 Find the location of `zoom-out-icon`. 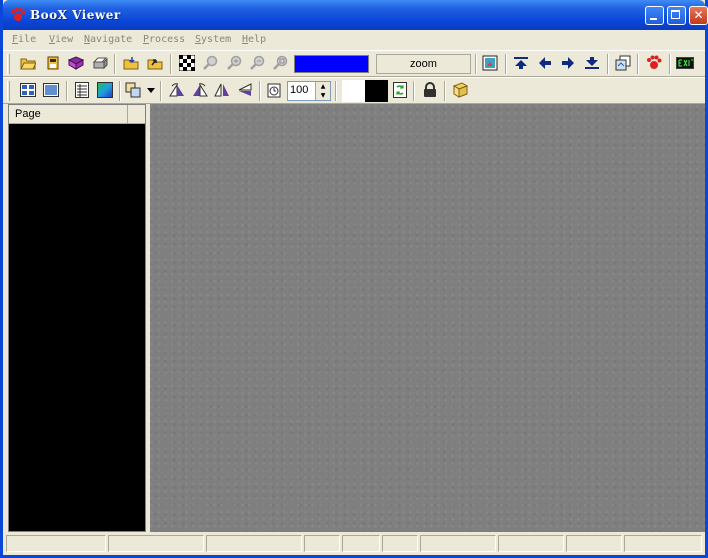

zoom-out-icon is located at coordinates (257, 63).